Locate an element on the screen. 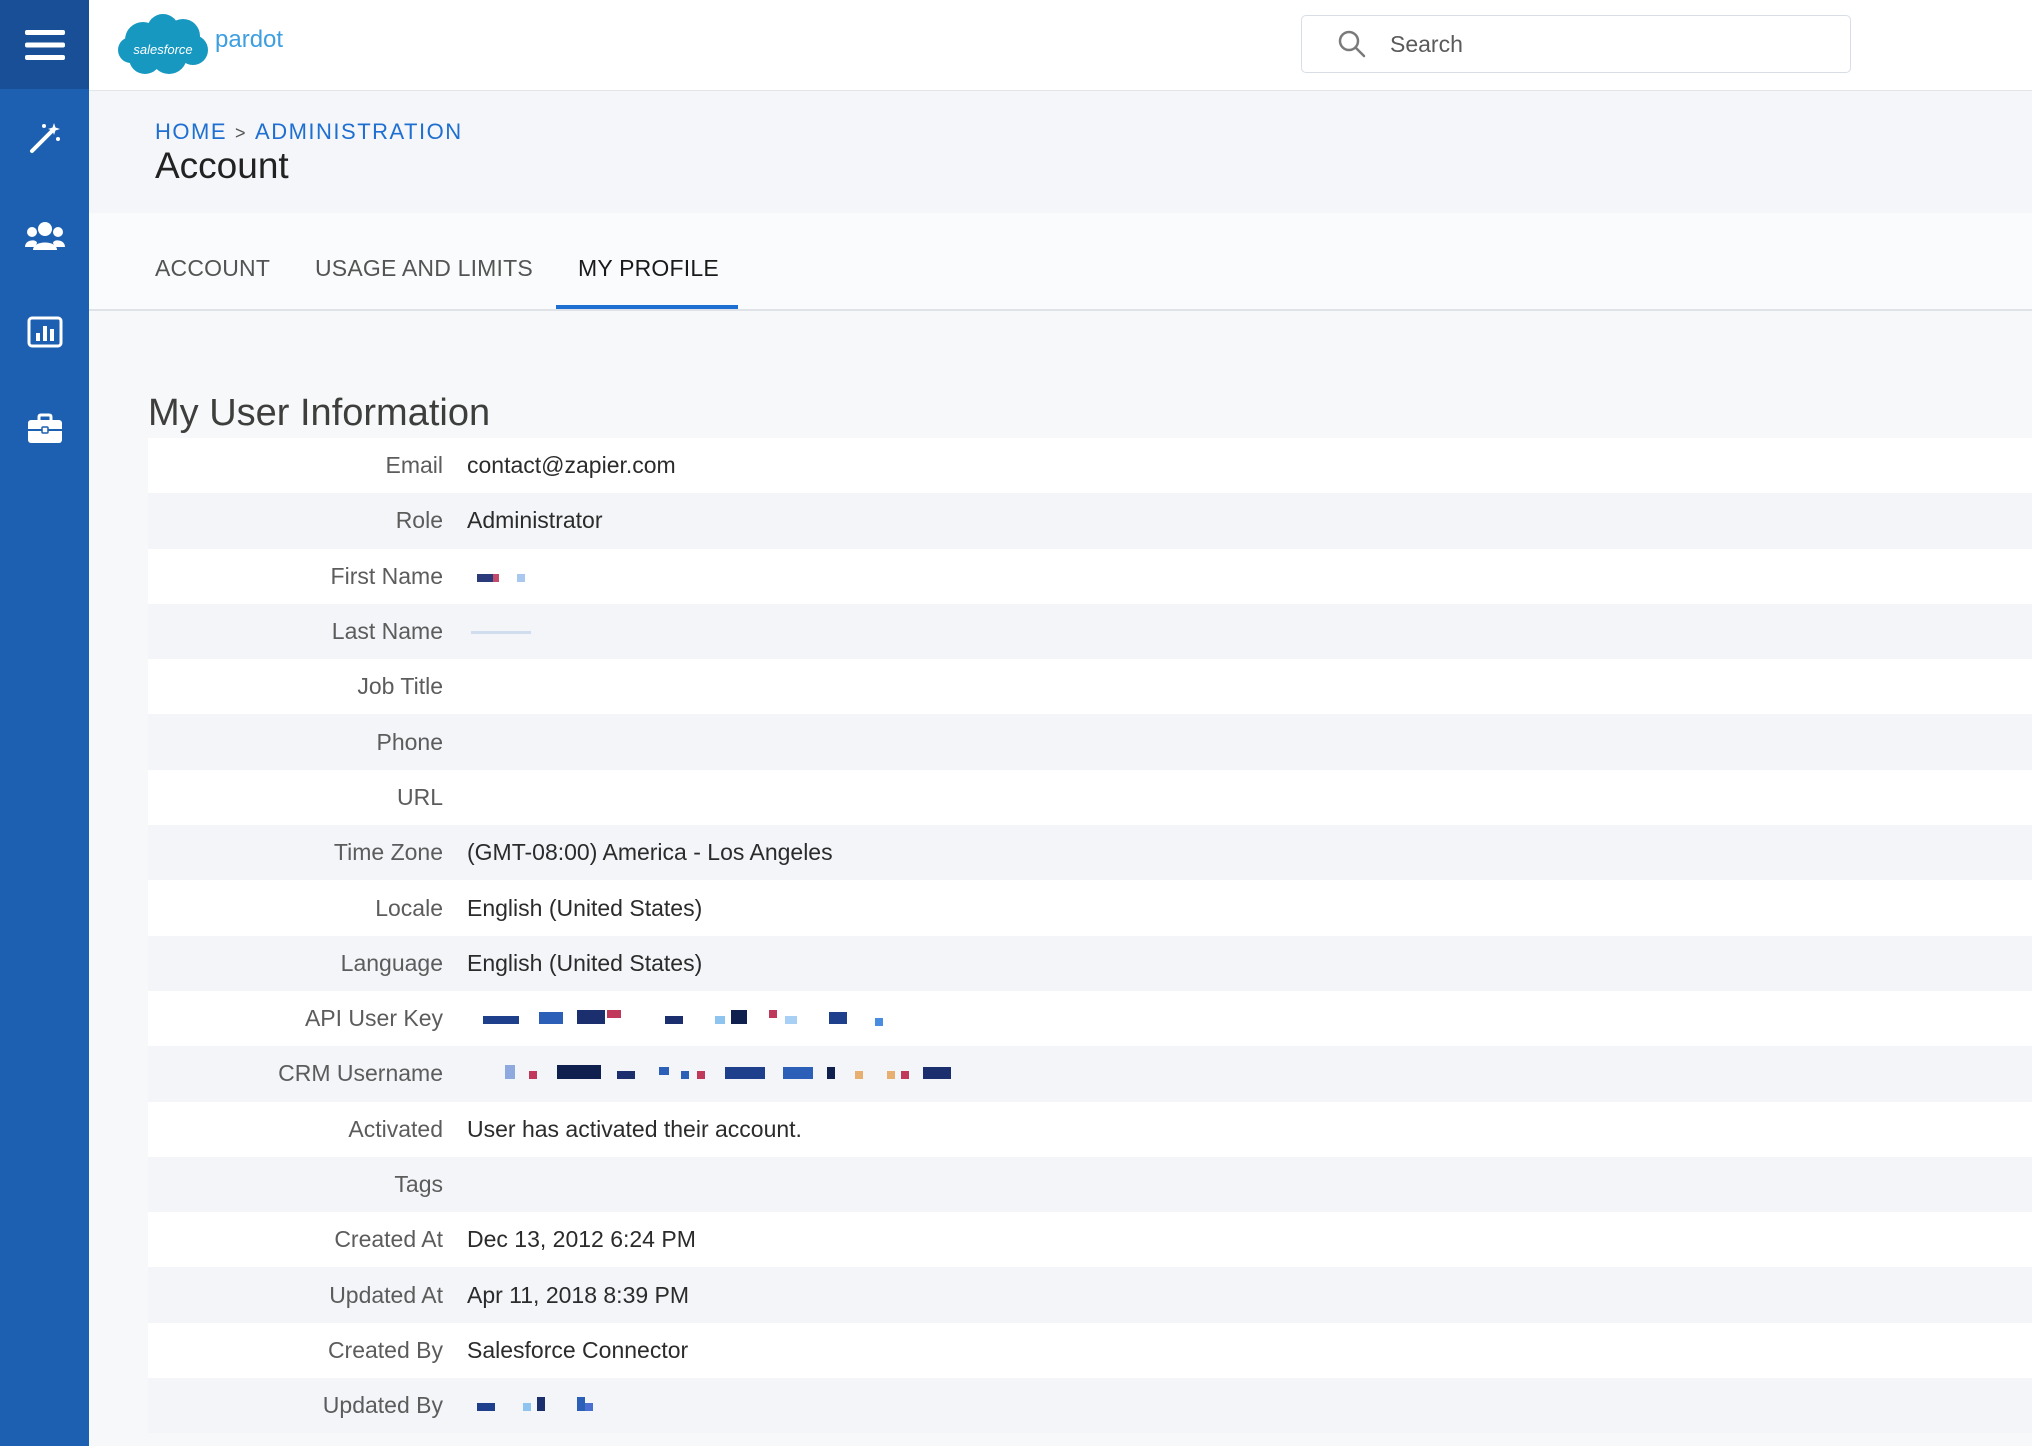  breadcrumb-admin-link: ADMINISTRATION is located at coordinates (359, 131).